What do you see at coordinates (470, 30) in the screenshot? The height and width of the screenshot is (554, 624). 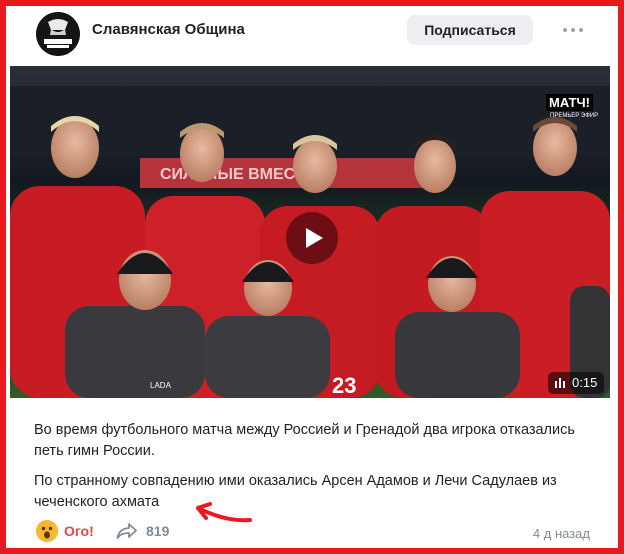 I see `subscribe-button: Подписаться` at bounding box center [470, 30].